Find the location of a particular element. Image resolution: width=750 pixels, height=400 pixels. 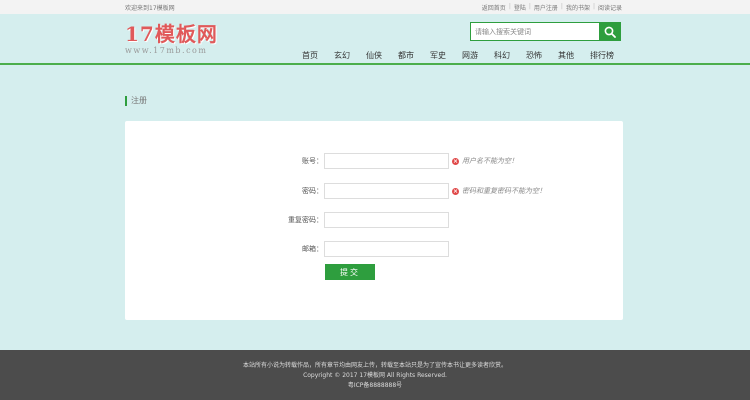

login-link: 登陆 is located at coordinates (520, 7).